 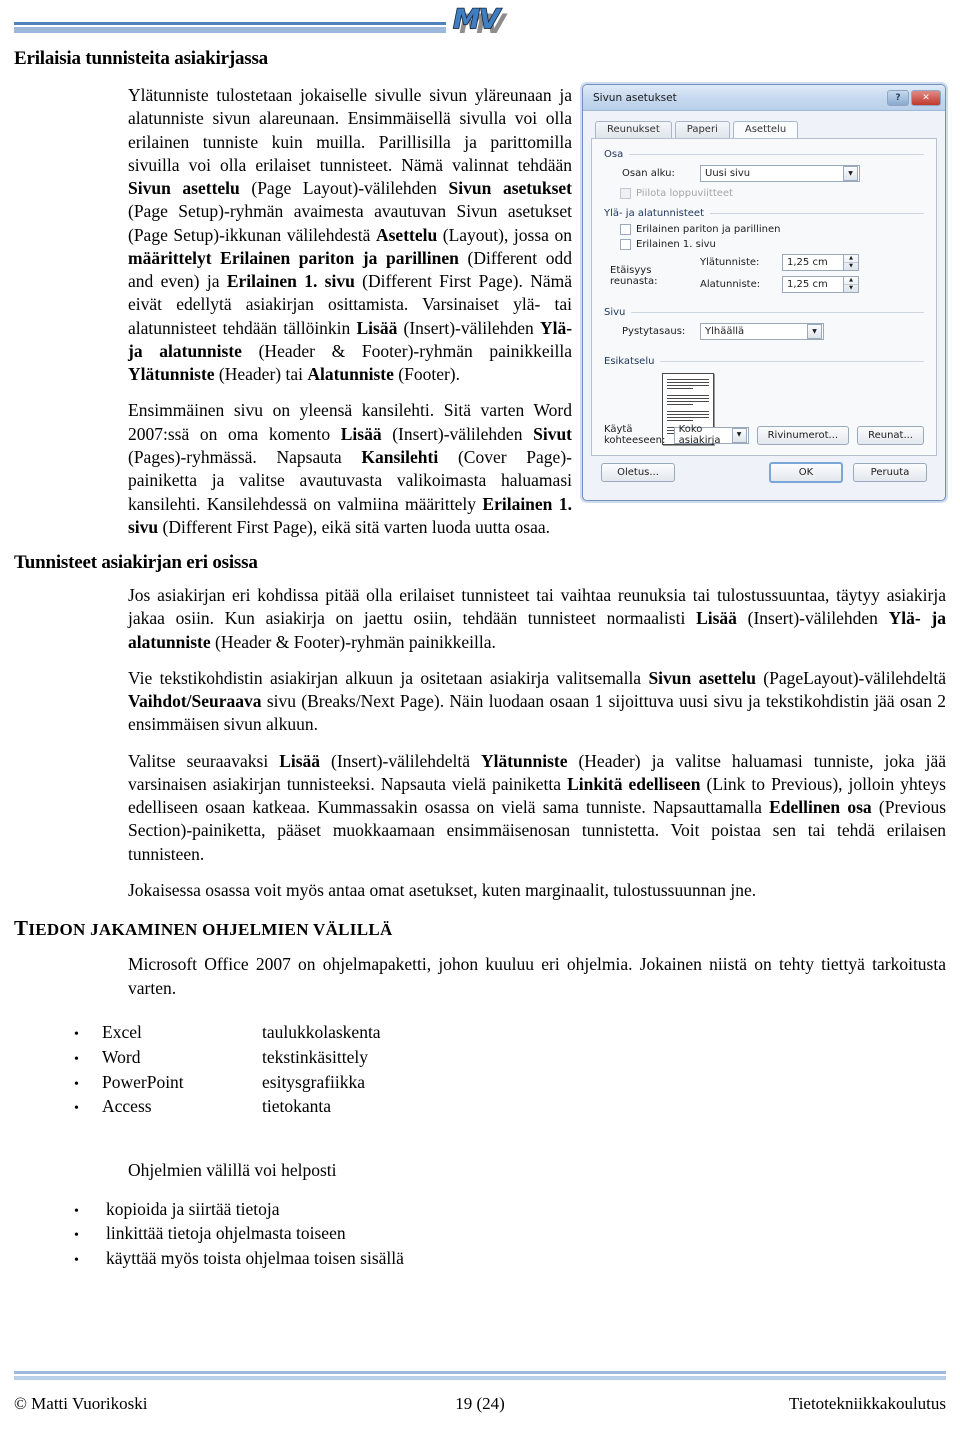 What do you see at coordinates (315, 1056) in the screenshot?
I see `program-desc: tekstinkäsittely` at bounding box center [315, 1056].